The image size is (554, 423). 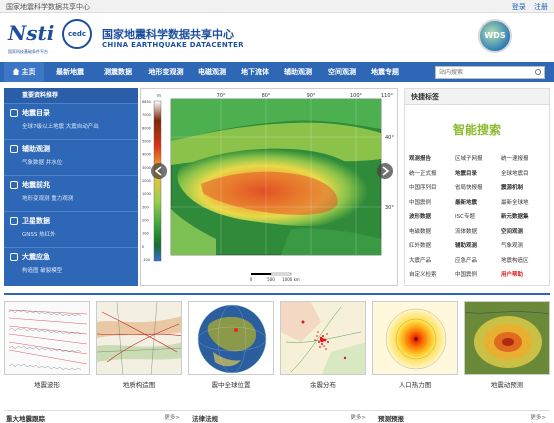 What do you see at coordinates (524, 261) in the screenshot?
I see `quick-tag: 地震构造区` at bounding box center [524, 261].